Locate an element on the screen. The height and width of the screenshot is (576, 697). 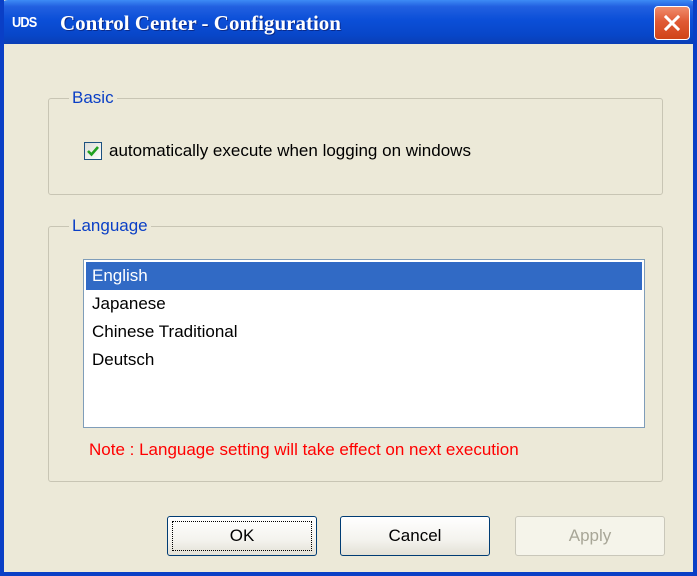
checkmark-icon is located at coordinates (93, 151).